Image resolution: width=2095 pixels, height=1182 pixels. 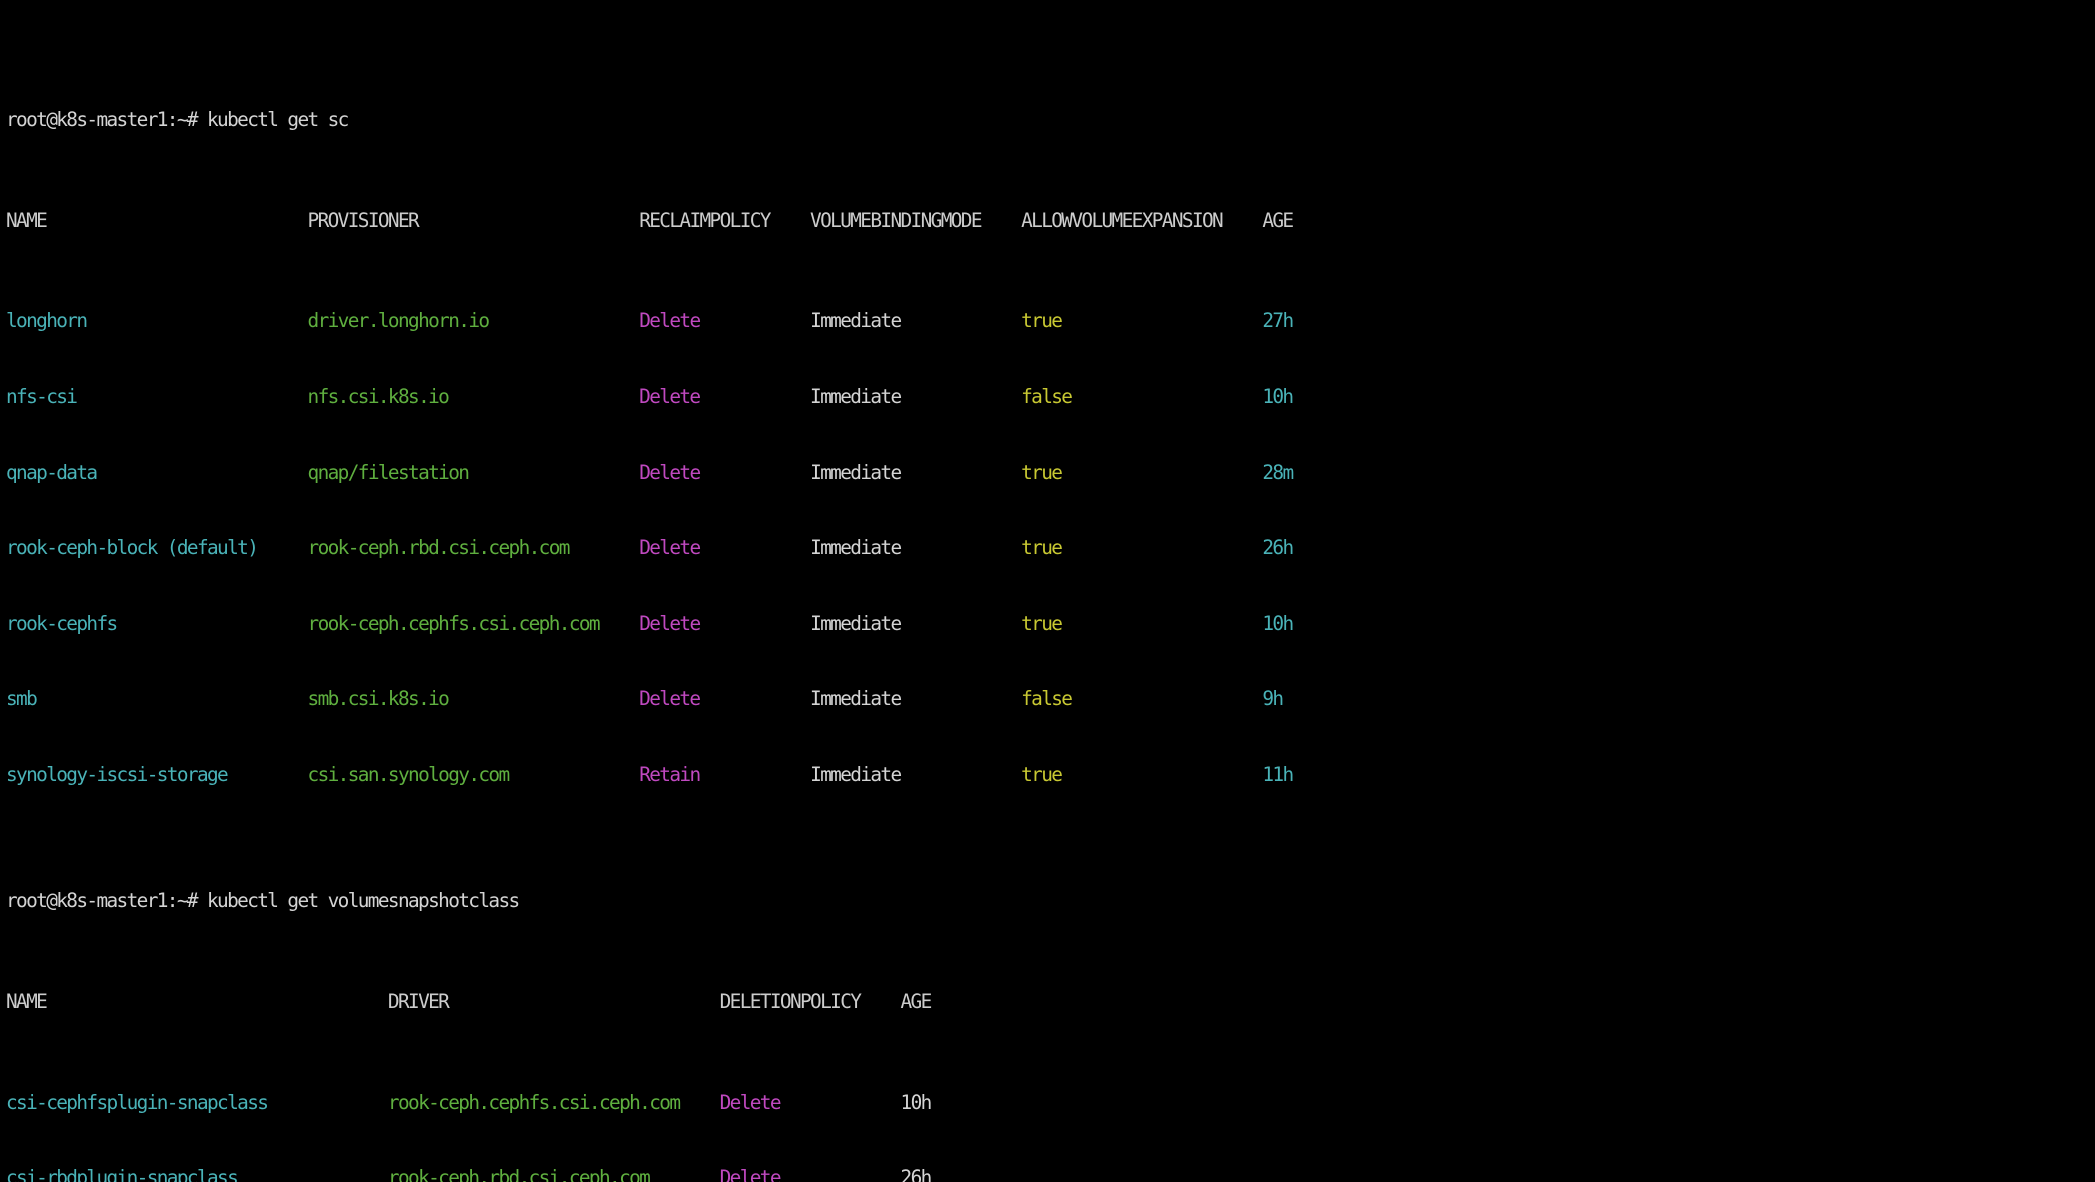 What do you see at coordinates (399, 321) in the screenshot?
I see `cell-provisioner: driver.longhorn.io` at bounding box center [399, 321].